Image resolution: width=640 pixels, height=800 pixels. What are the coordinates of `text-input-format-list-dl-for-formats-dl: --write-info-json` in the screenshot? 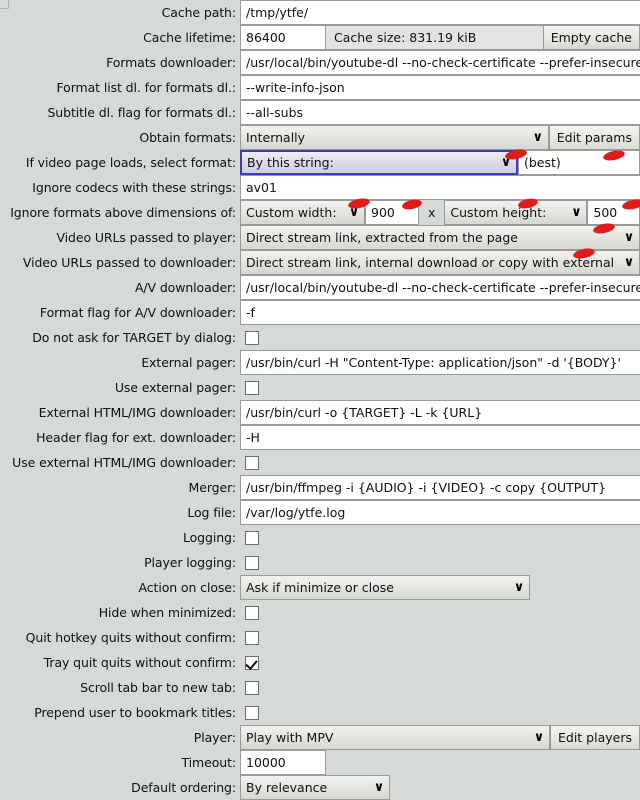 It's located at (440, 87).